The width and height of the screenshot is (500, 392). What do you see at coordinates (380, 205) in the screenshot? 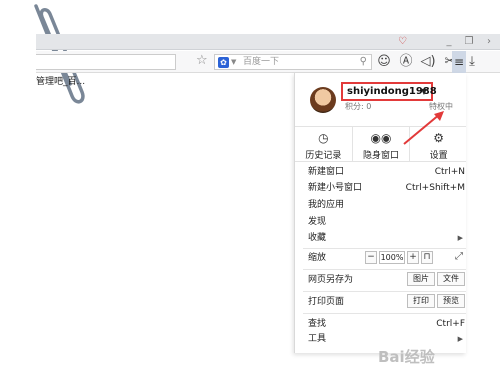
I see `menu-item-my-apps: 我的应用` at bounding box center [380, 205].